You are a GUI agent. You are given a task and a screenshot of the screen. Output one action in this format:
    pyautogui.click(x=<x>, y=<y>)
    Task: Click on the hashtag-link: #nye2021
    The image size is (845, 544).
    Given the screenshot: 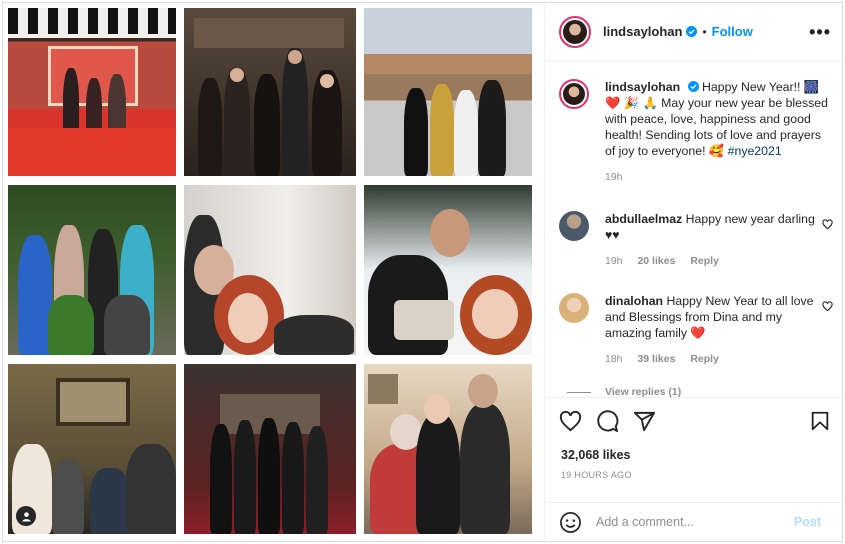 What is the action you would take?
    pyautogui.click(x=755, y=151)
    